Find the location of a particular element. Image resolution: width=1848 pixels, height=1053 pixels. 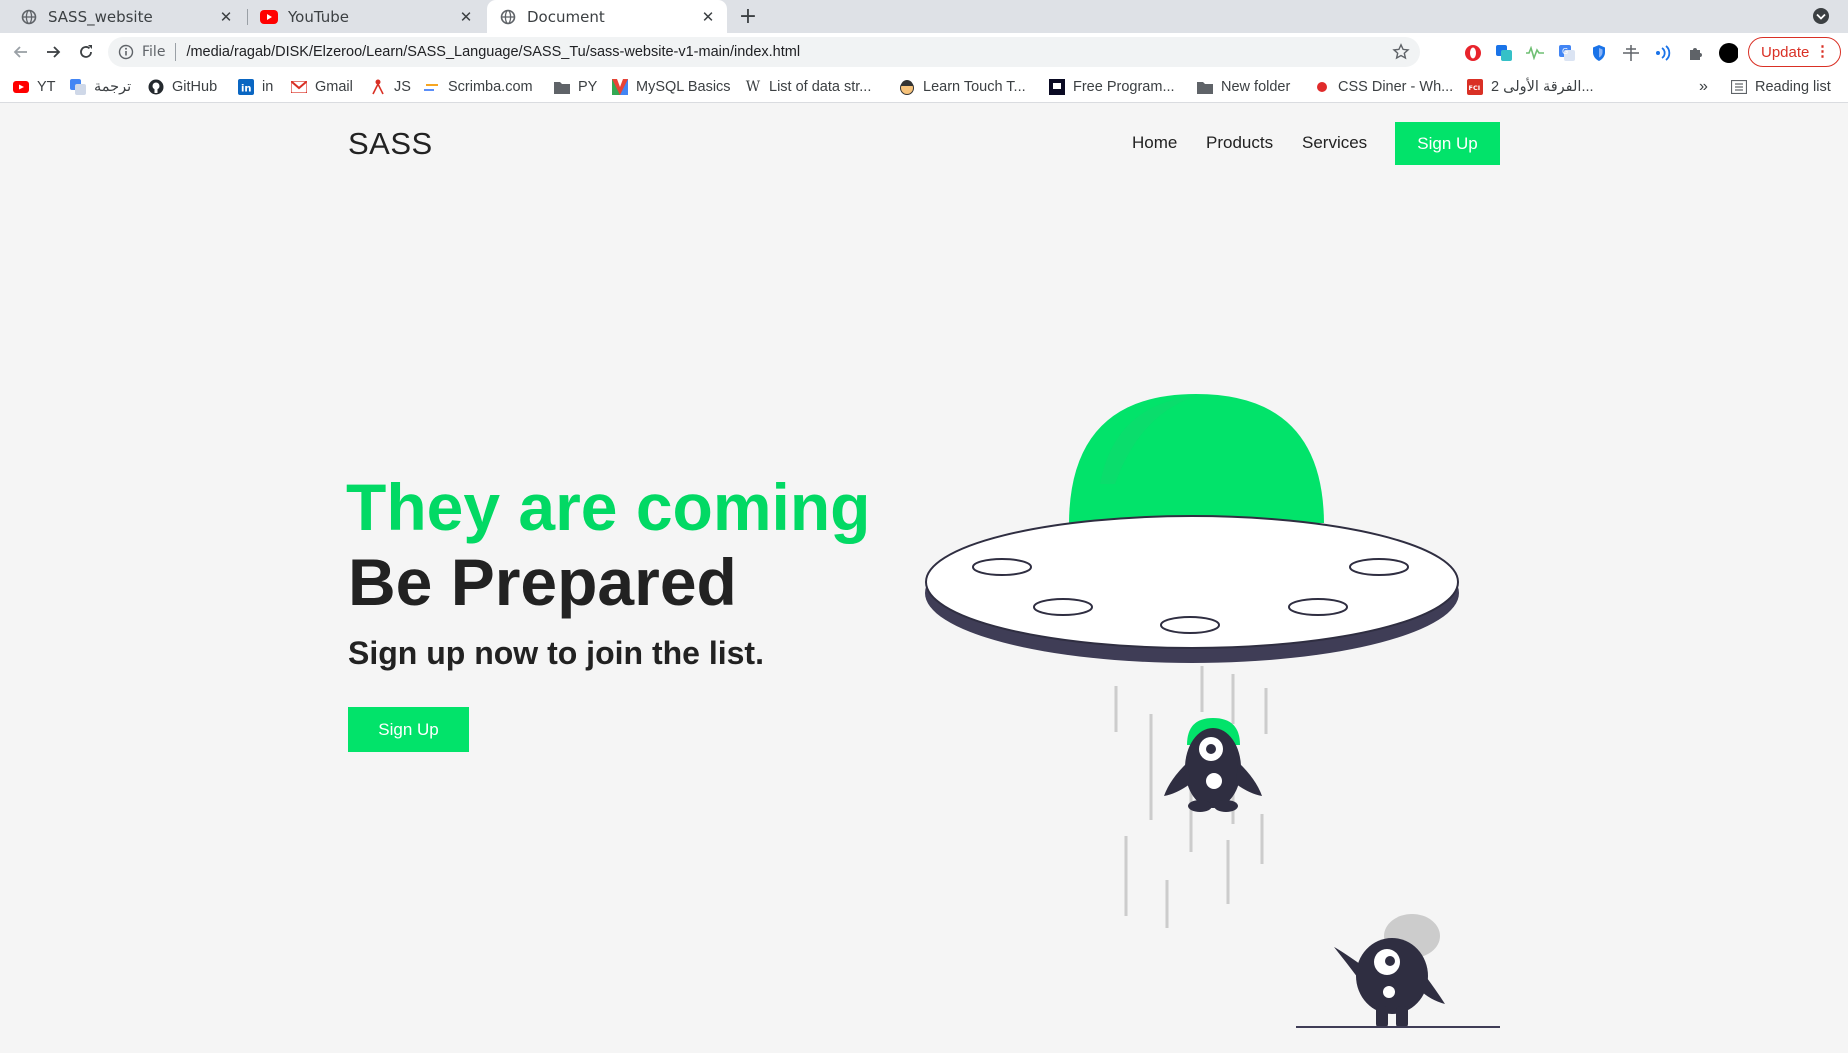

reading-list-button: Reading list is located at coordinates (1781, 87).